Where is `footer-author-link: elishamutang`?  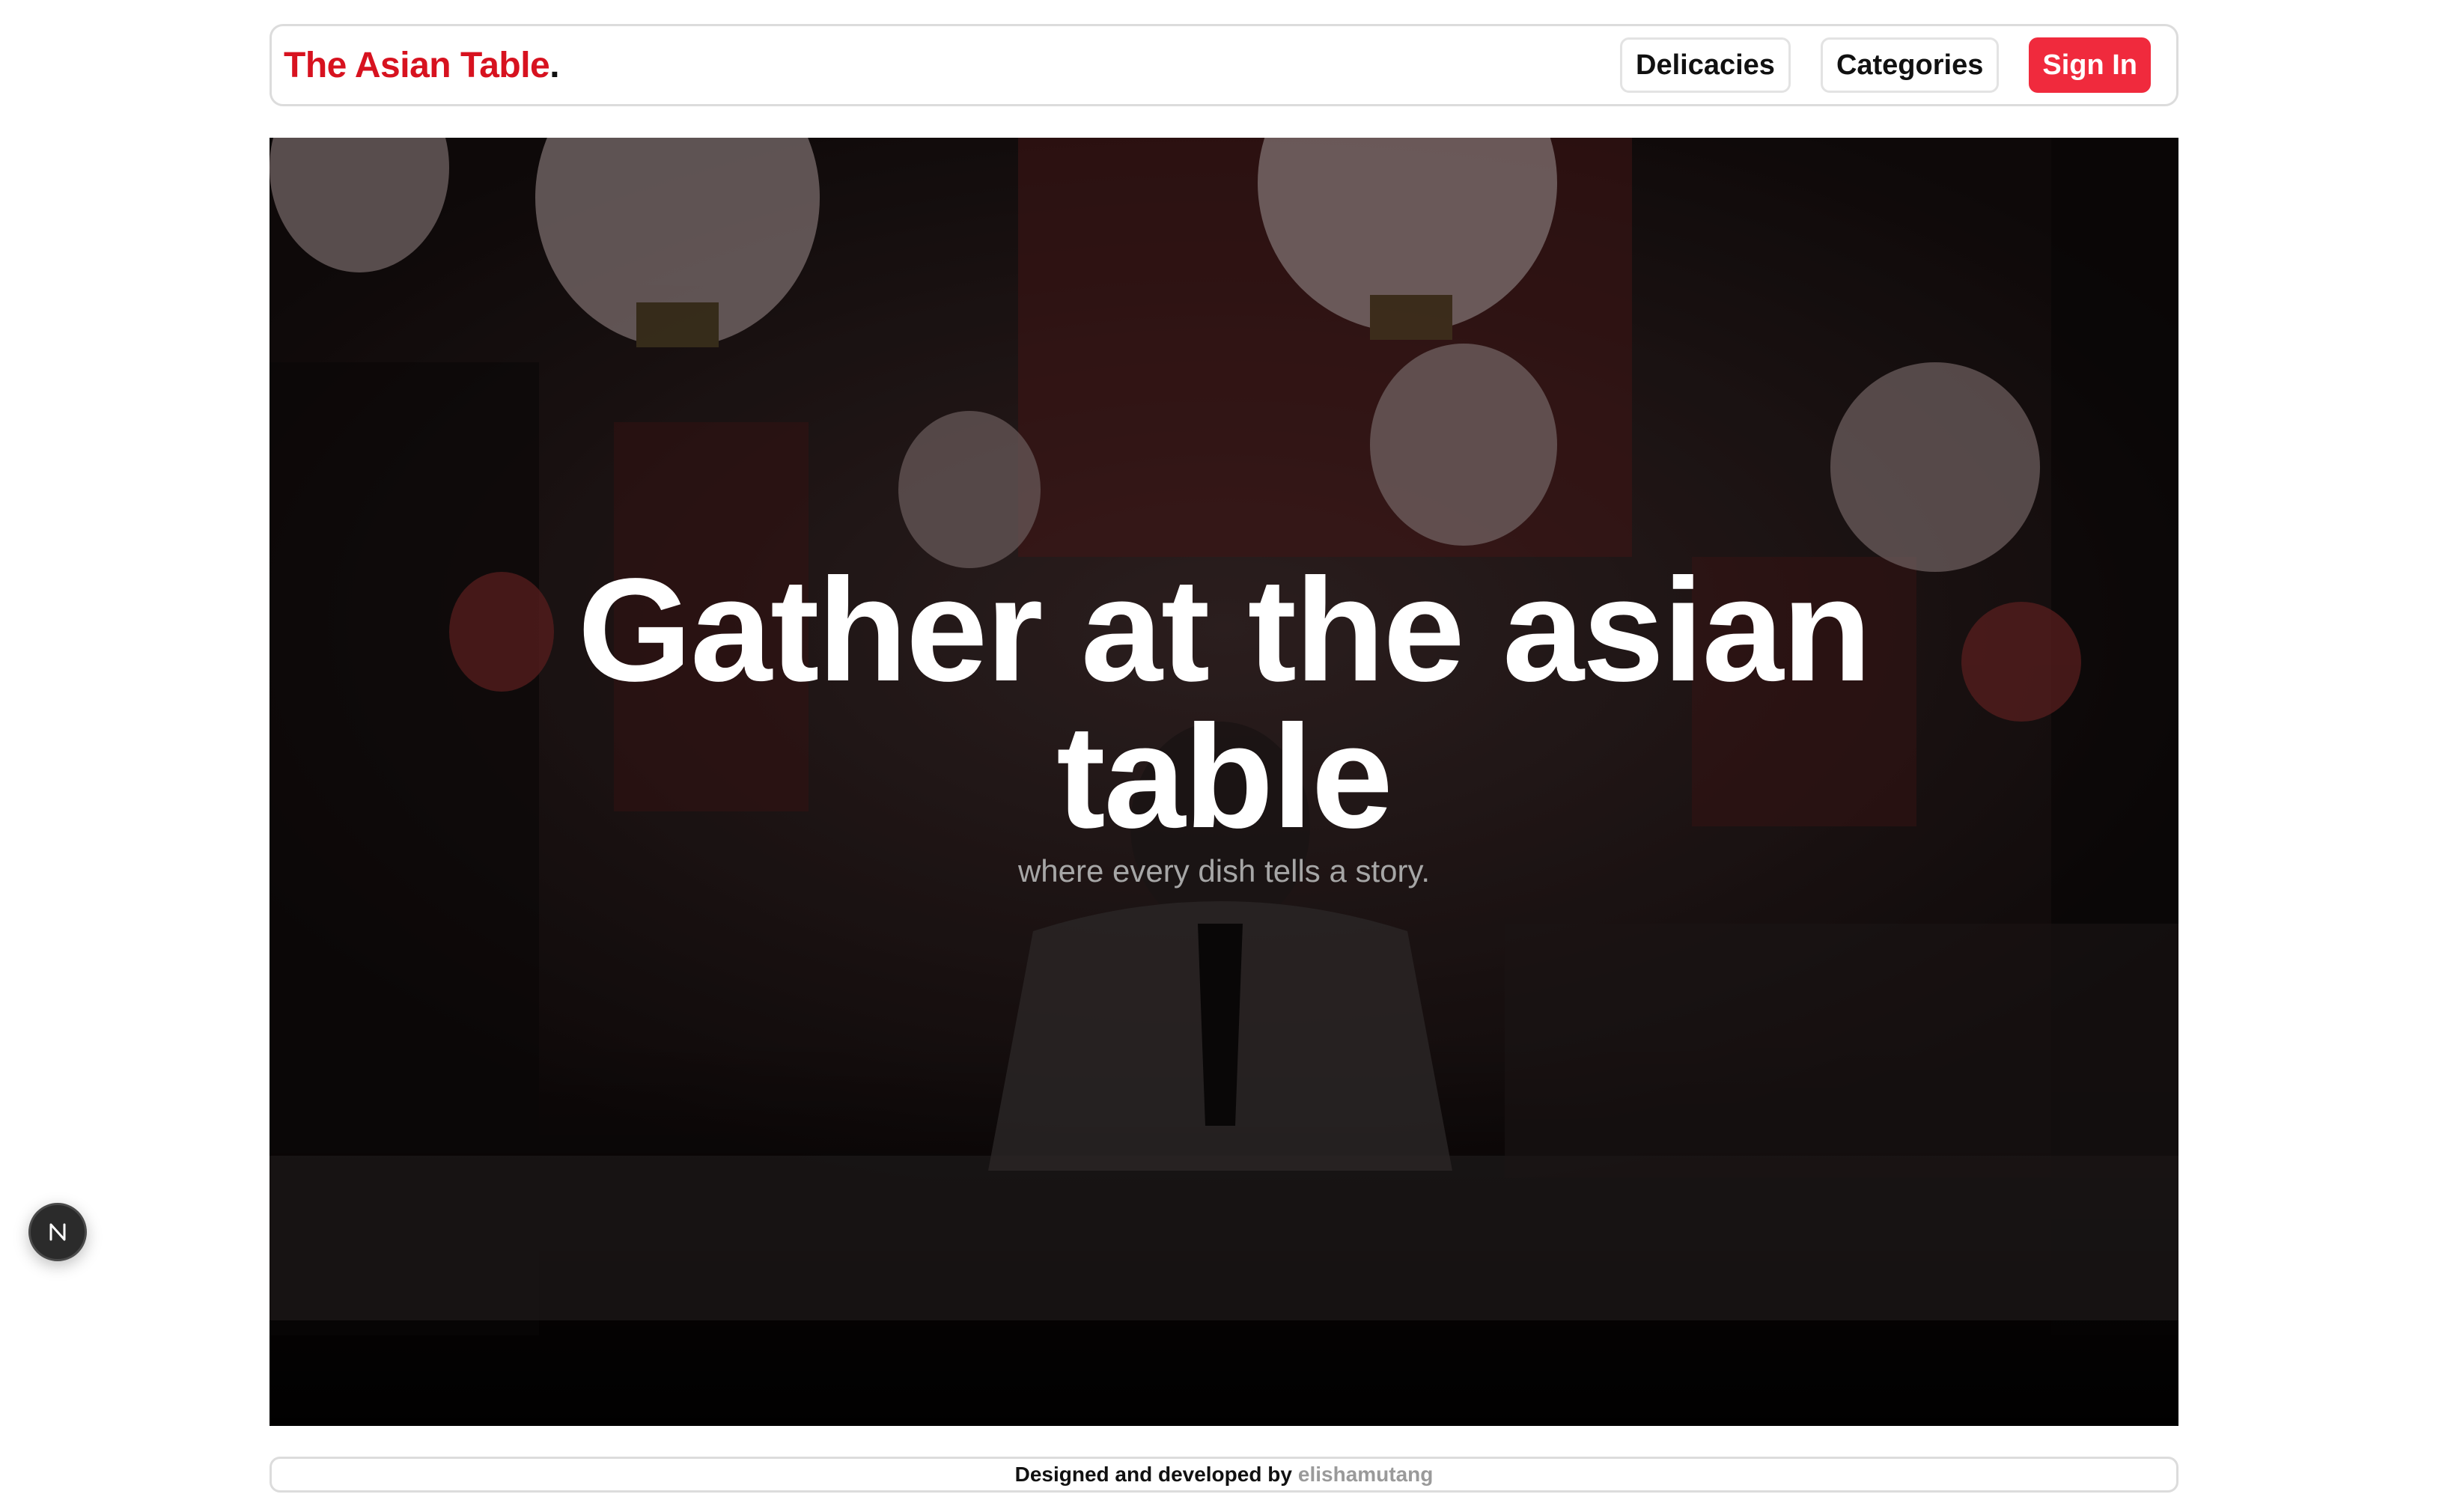 footer-author-link: elishamutang is located at coordinates (1365, 1475).